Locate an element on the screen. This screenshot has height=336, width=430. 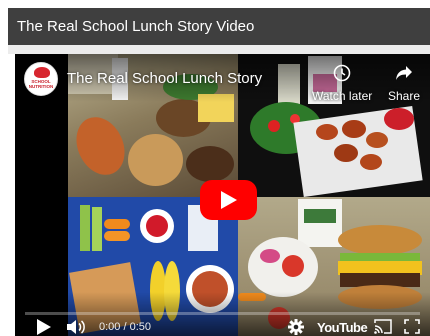
cast-button is located at coordinates (383, 327).